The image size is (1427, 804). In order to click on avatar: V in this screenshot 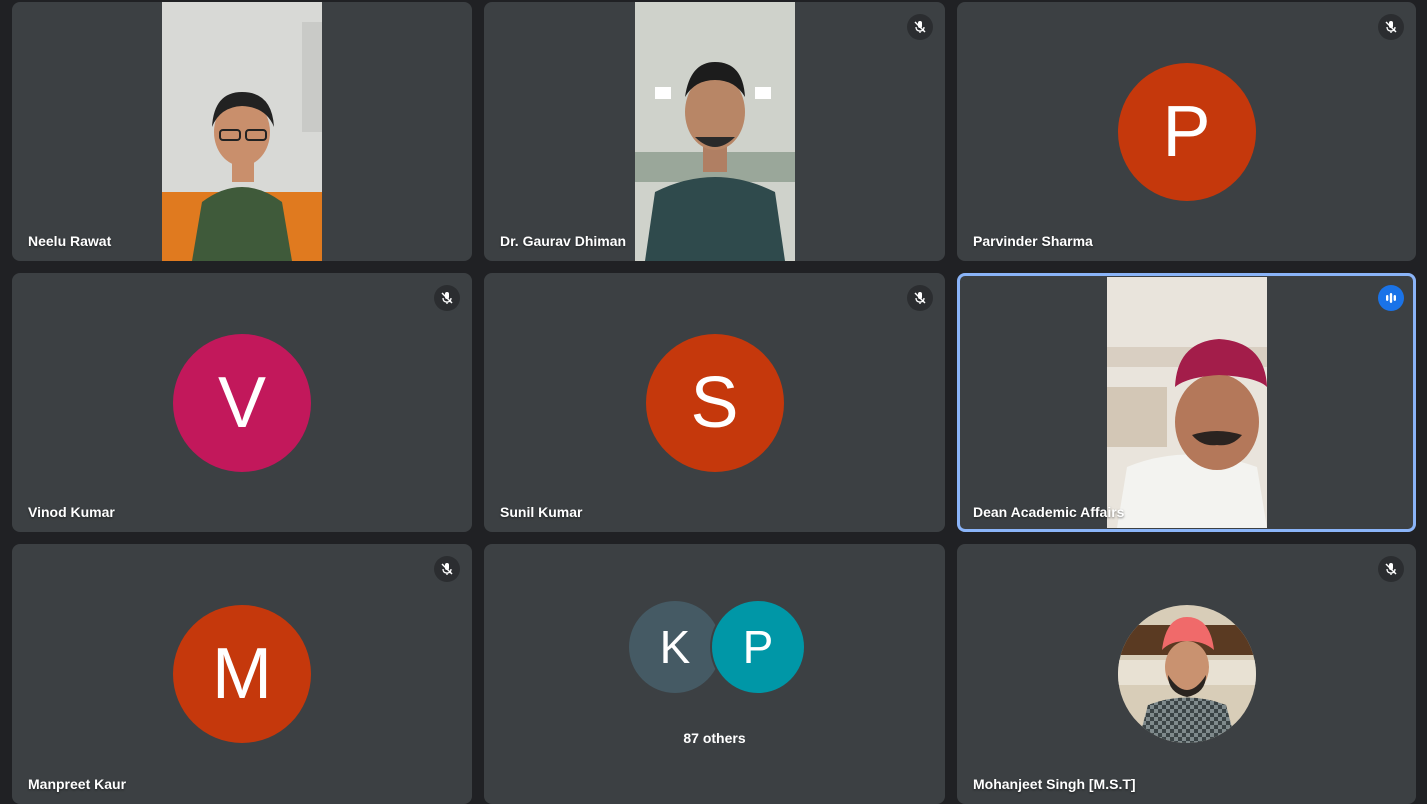, I will do `click(242, 402)`.